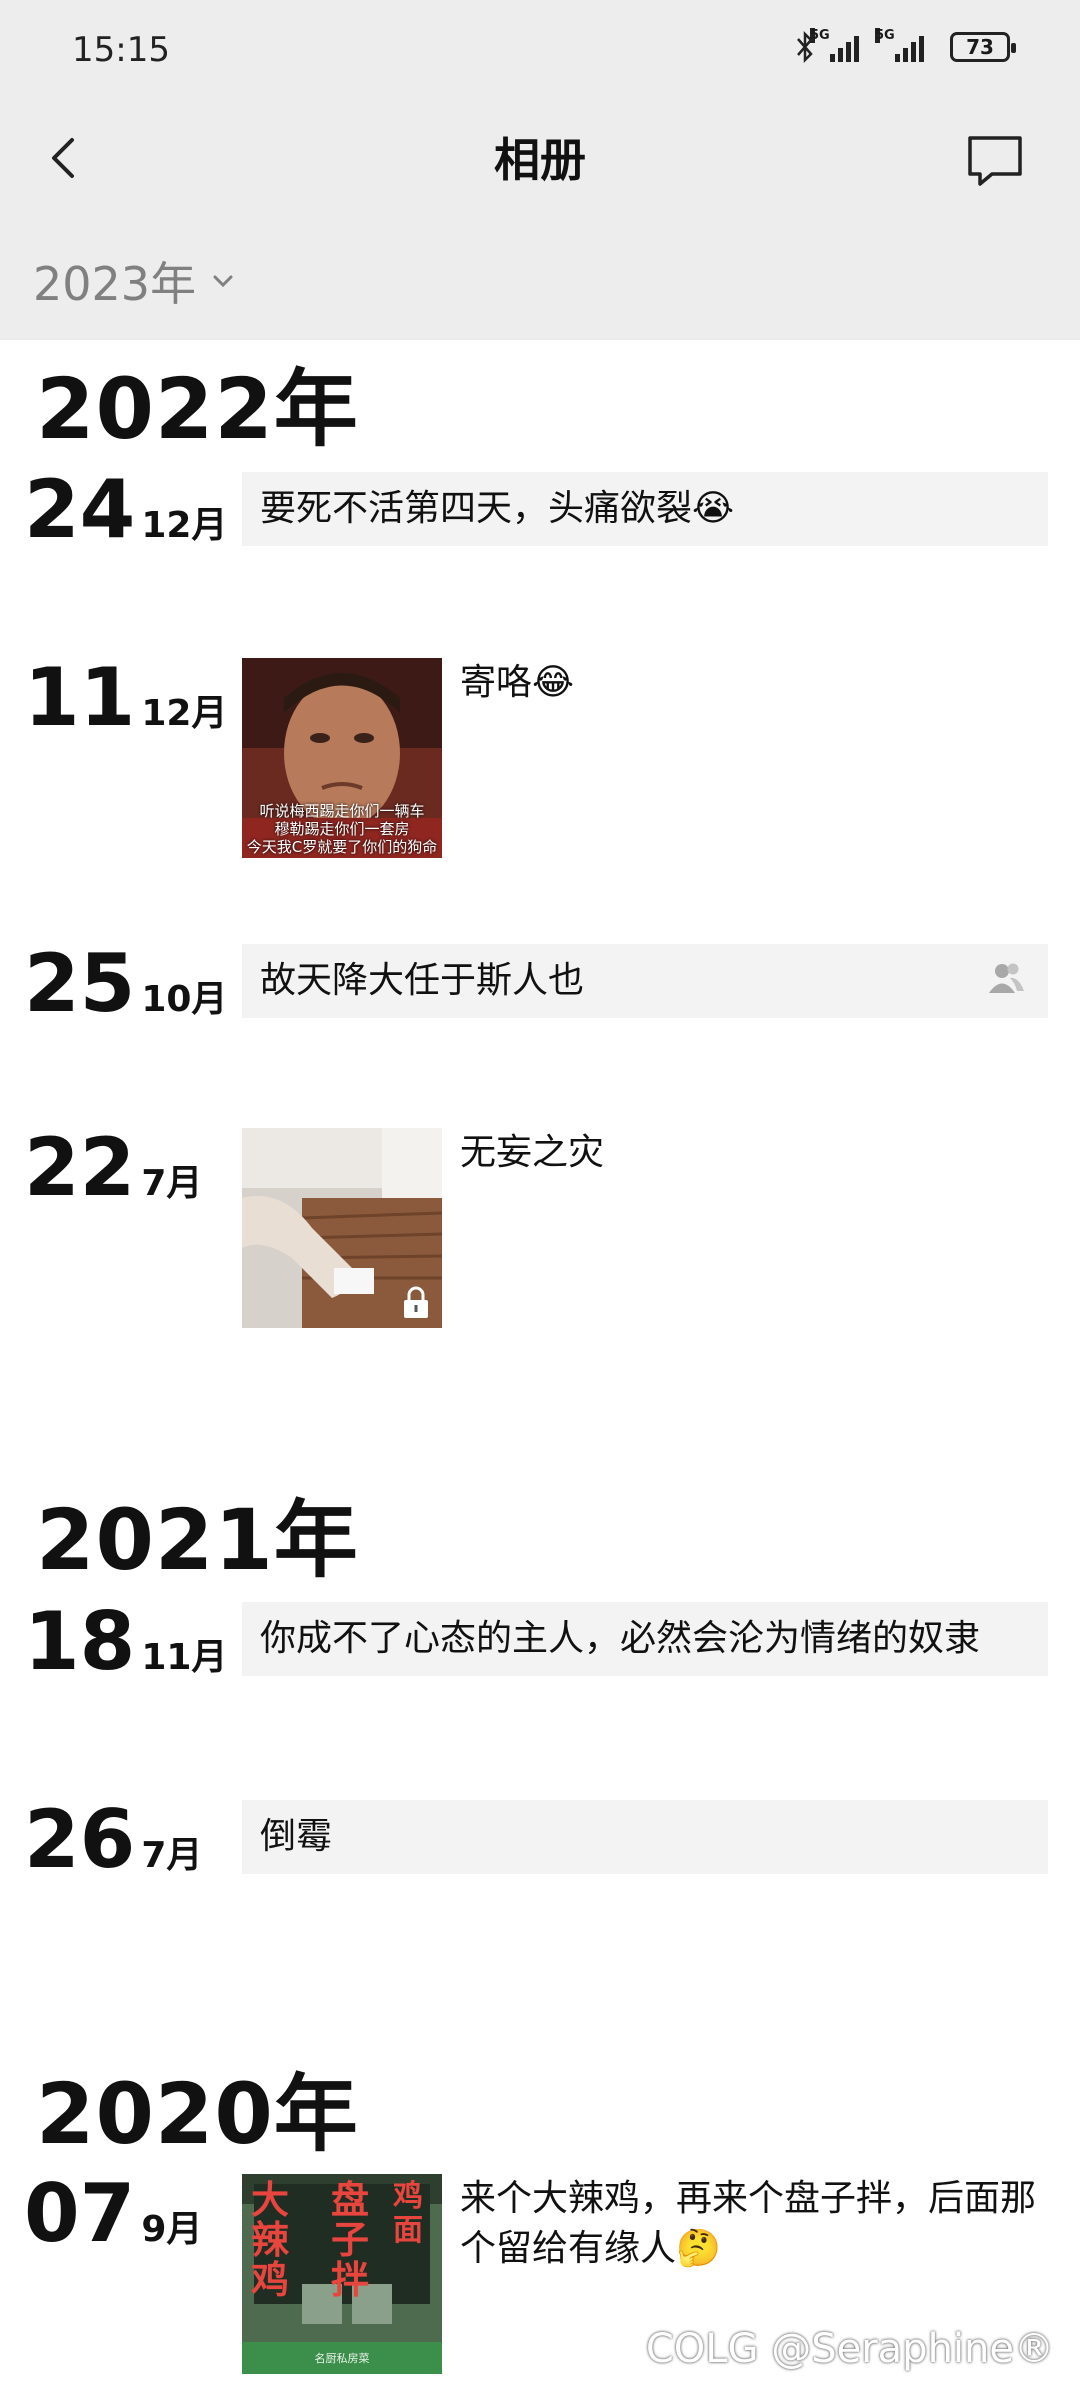  I want to click on post-caption: 无妄之灾, so click(760, 1153).